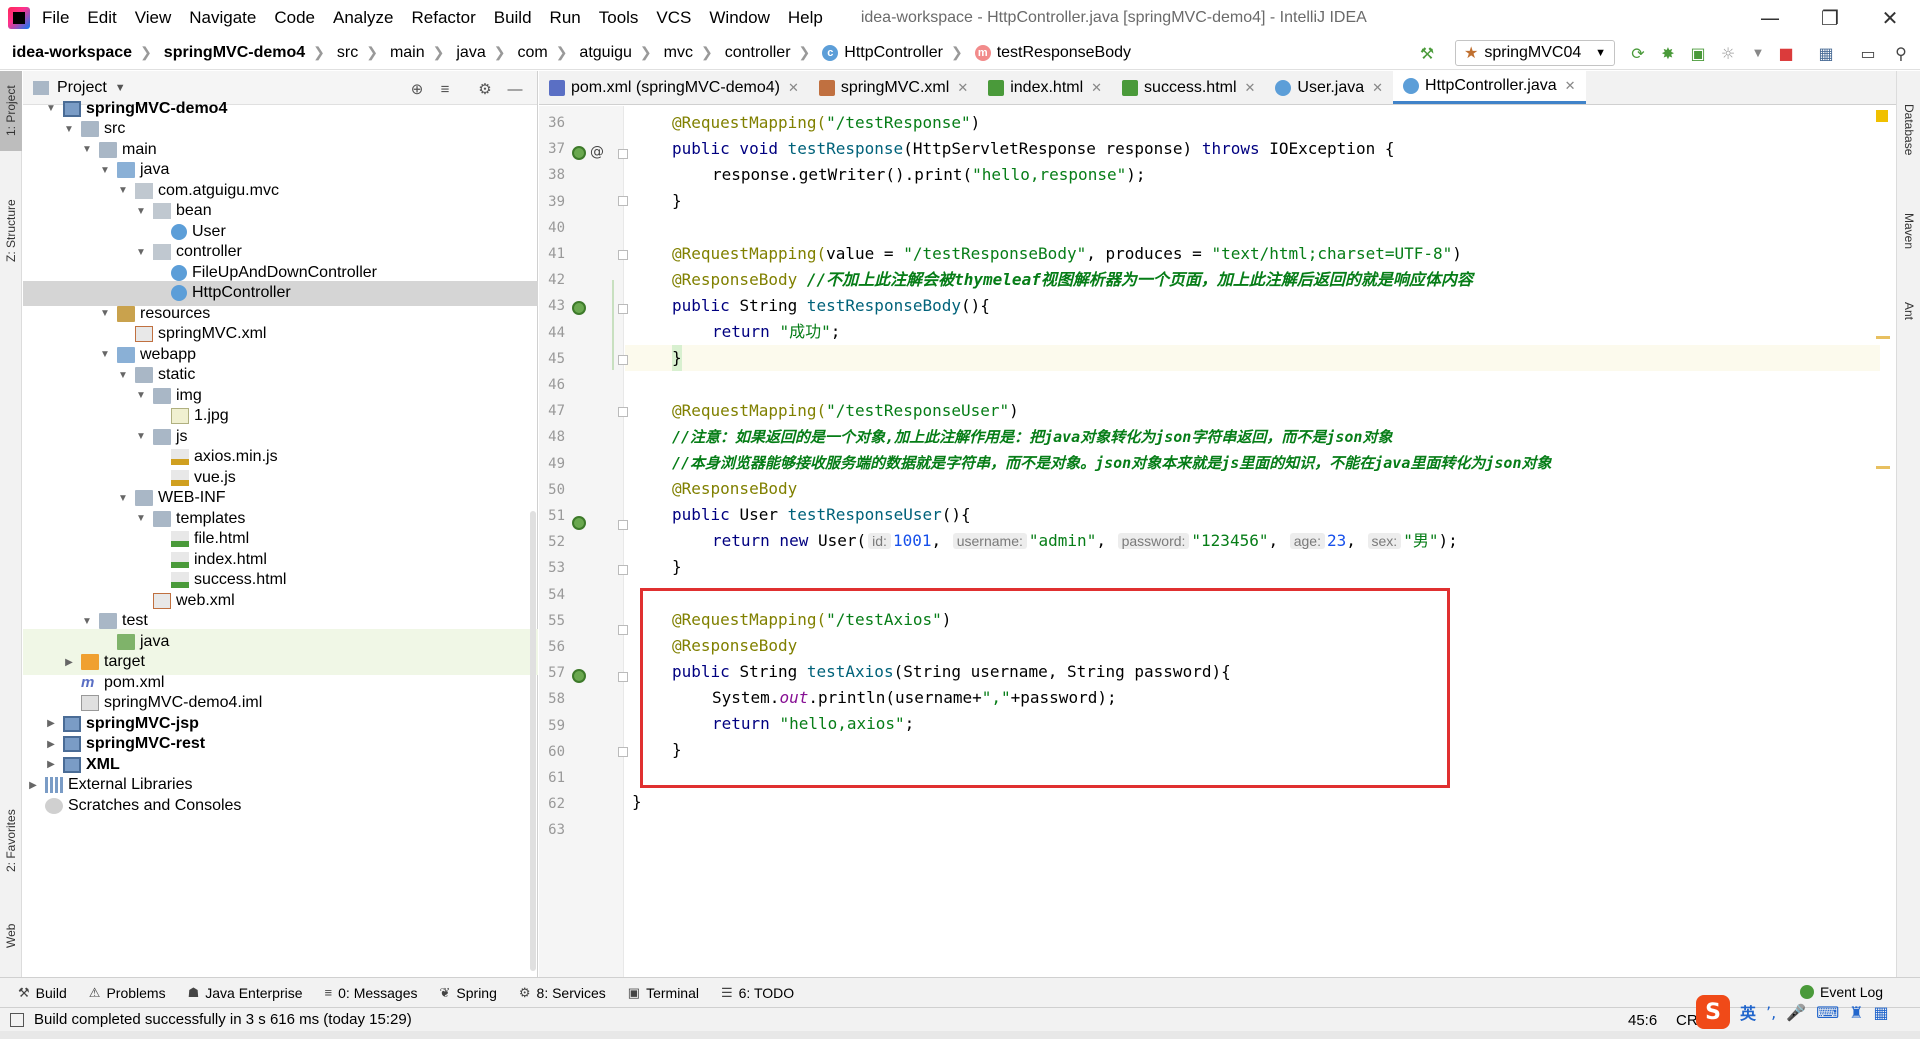 Image resolution: width=1920 pixels, height=1039 pixels. What do you see at coordinates (76, 53) in the screenshot?
I see `breadcrumb-workspace: idea-workspace ❯` at bounding box center [76, 53].